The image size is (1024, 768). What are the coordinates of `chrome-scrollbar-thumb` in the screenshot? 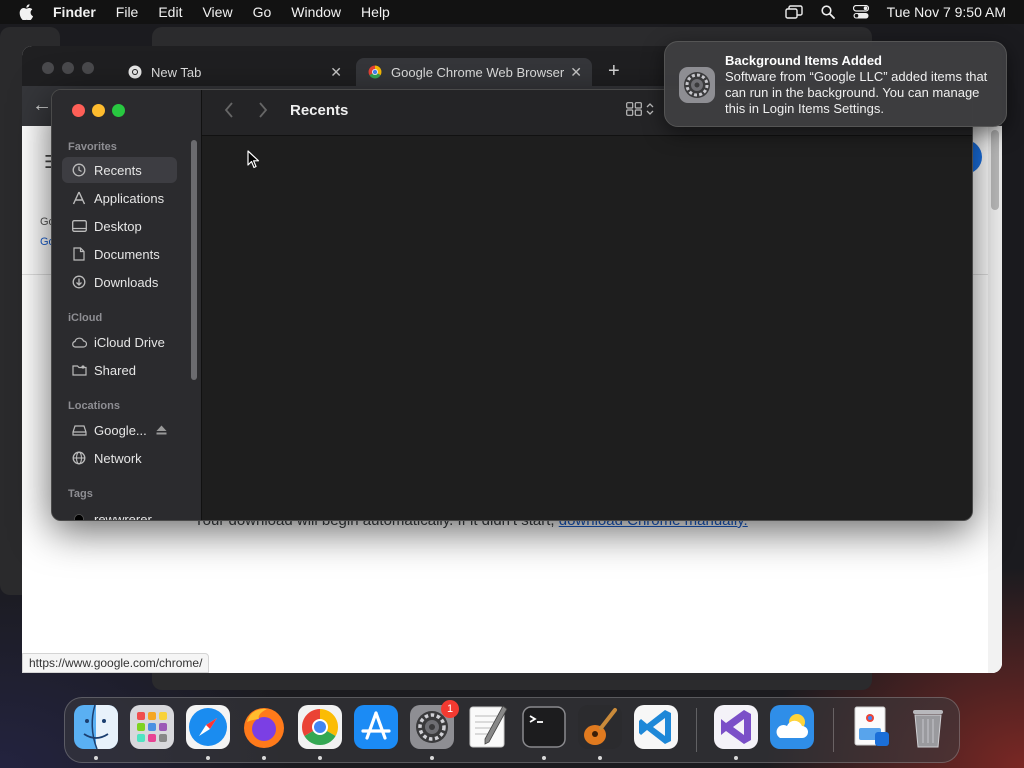 It's located at (995, 170).